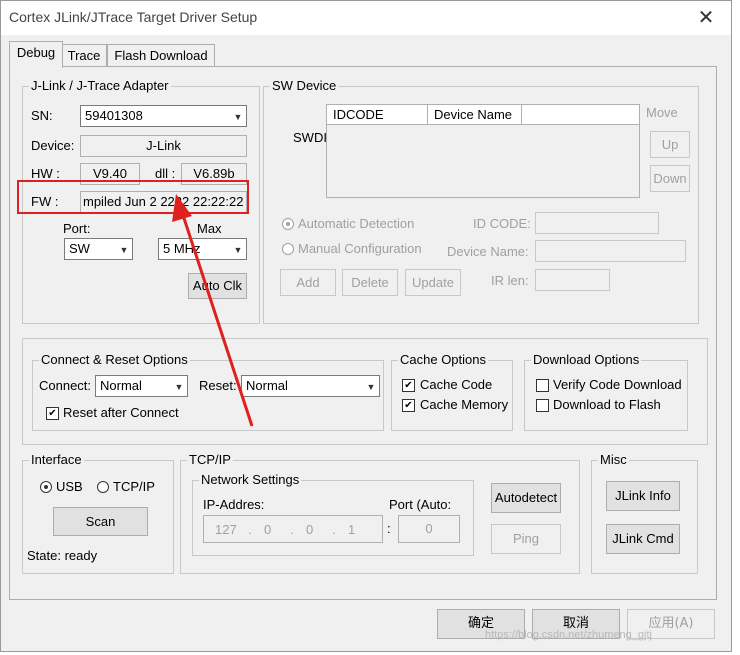 The width and height of the screenshot is (740, 655). I want to click on red-arrow-annotation, so click(213, 310).